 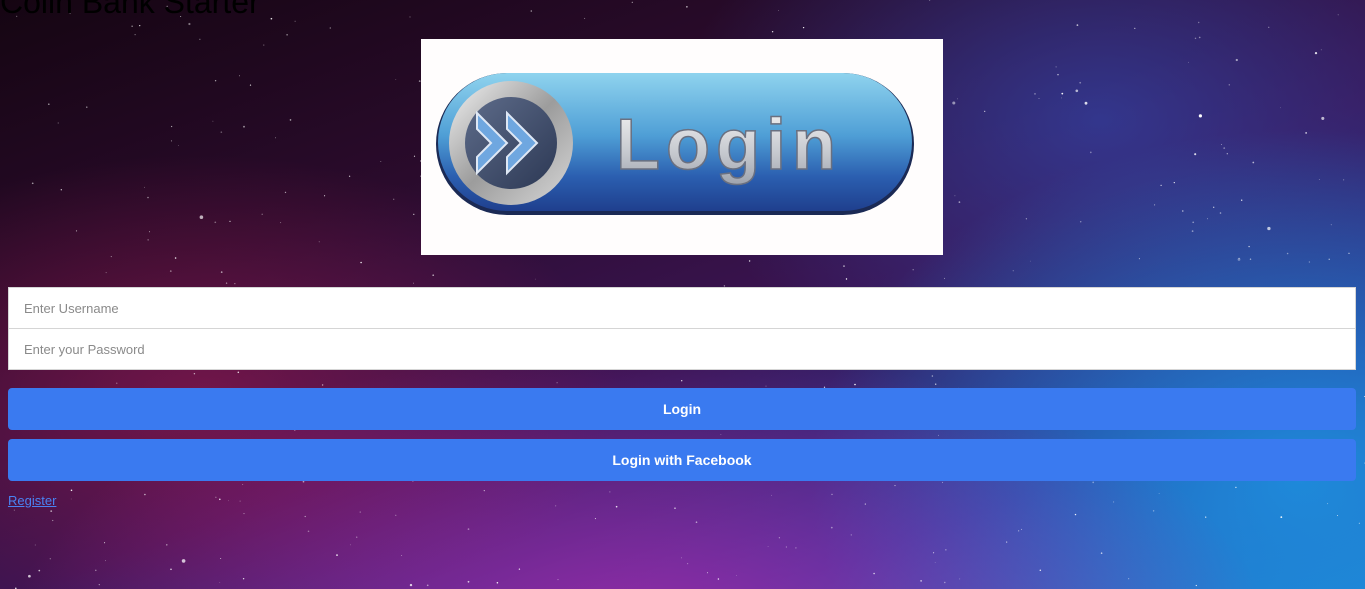 I want to click on username-input, so click(x=682, y=308).